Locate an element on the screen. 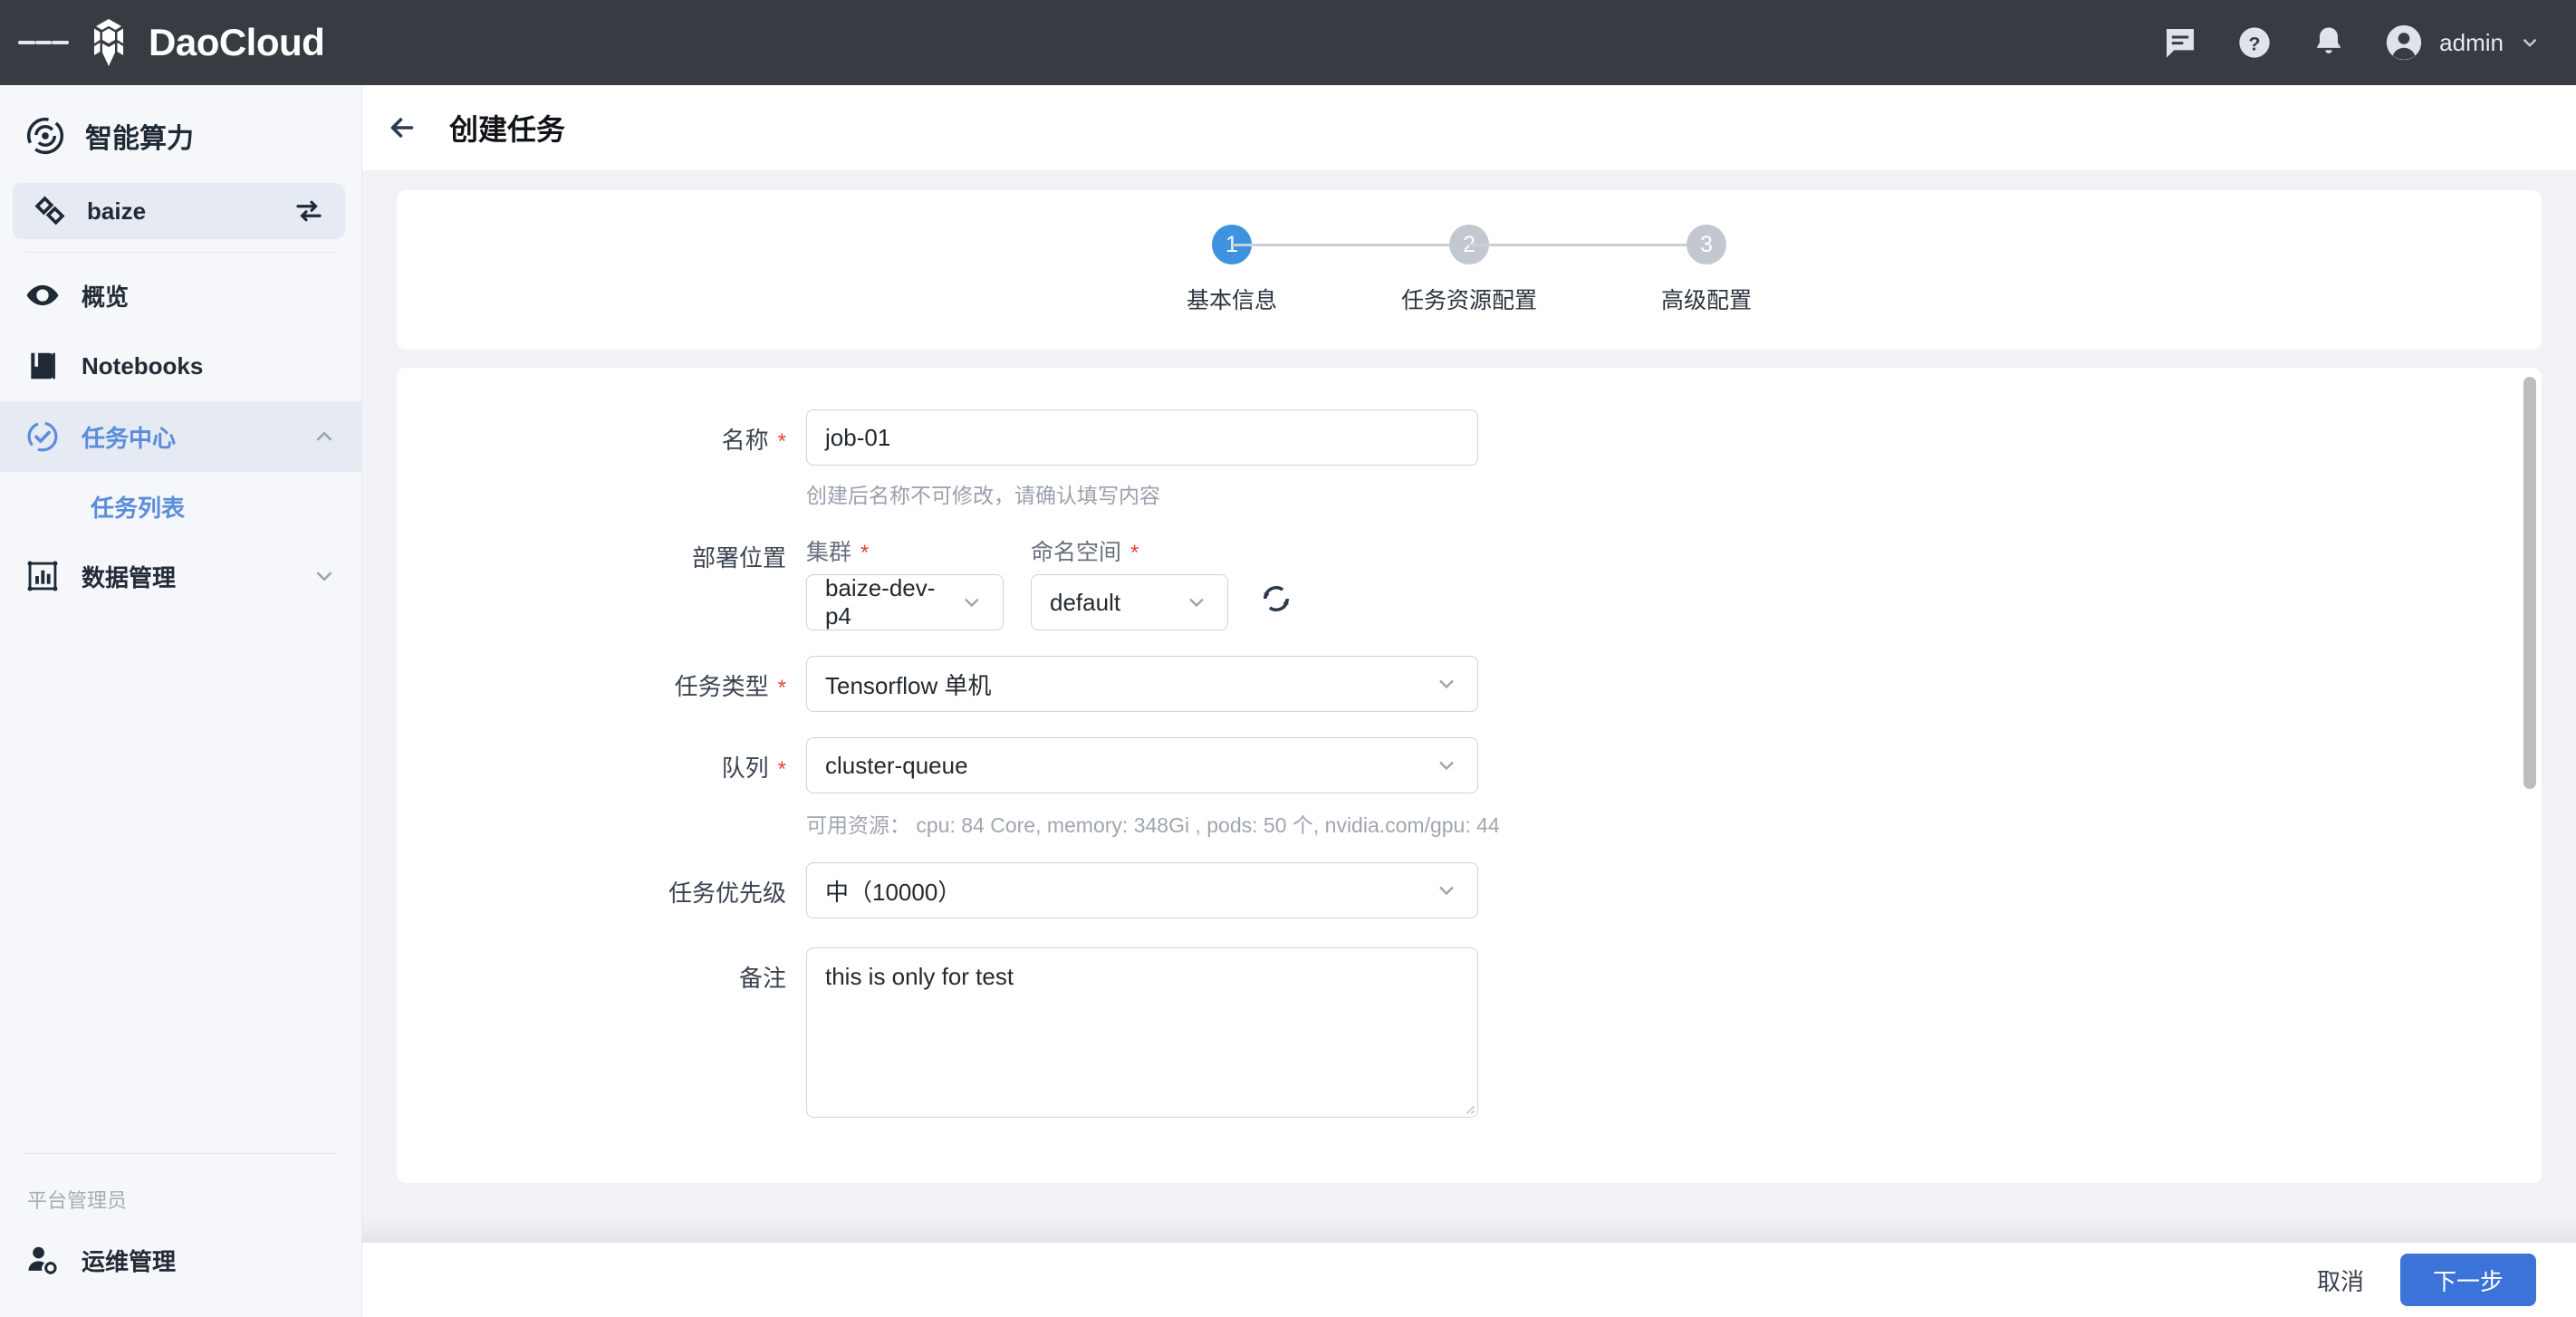 The height and width of the screenshot is (1317, 2576). sidebar-group-label: 平台管理员 is located at coordinates (77, 1201).